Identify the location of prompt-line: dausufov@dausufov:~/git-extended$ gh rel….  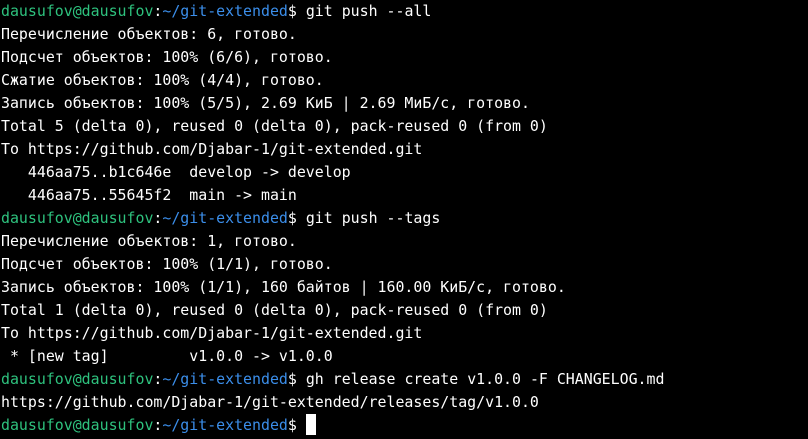
(333, 379).